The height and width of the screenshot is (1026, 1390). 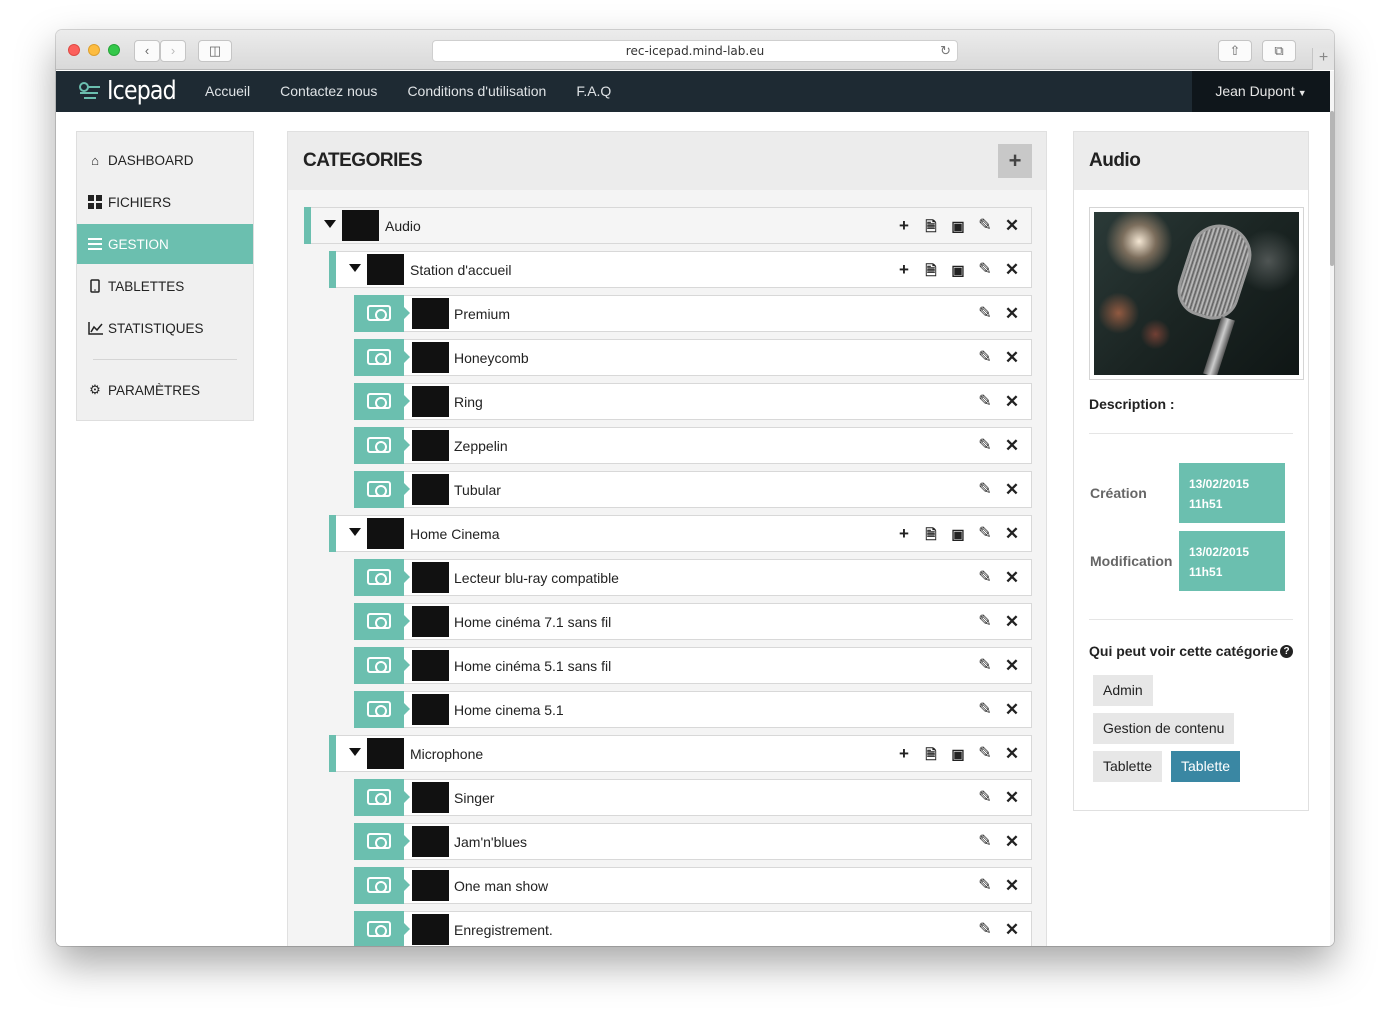 What do you see at coordinates (680, 269) in the screenshot?
I see `category-row-station: Station d'accueil + 🗎 ▣ ✎ ✕` at bounding box center [680, 269].